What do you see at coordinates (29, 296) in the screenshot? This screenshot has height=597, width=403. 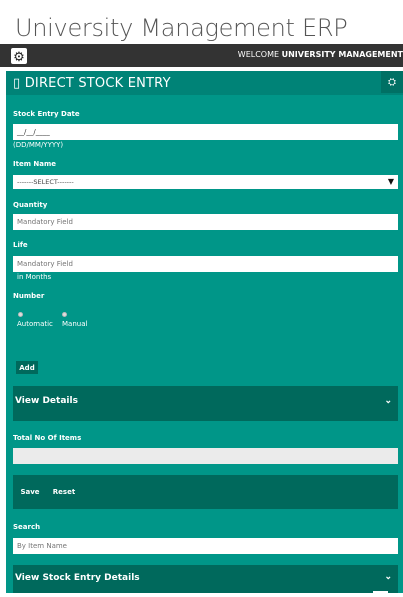 I see `number-label: Number` at bounding box center [29, 296].